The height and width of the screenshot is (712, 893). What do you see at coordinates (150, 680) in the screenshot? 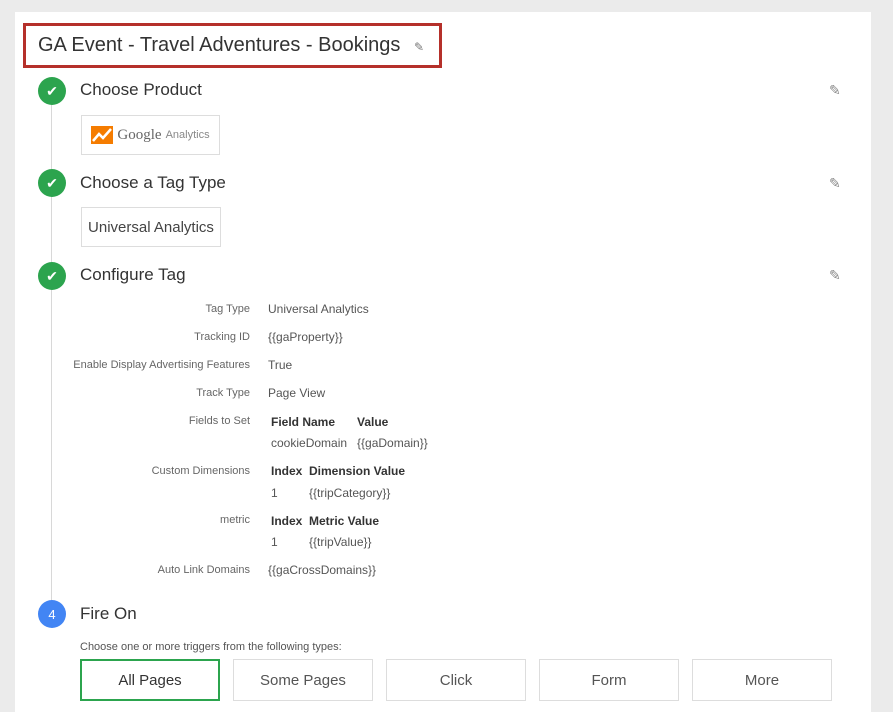
I see `trigger-all-pages-button: All Pages` at bounding box center [150, 680].